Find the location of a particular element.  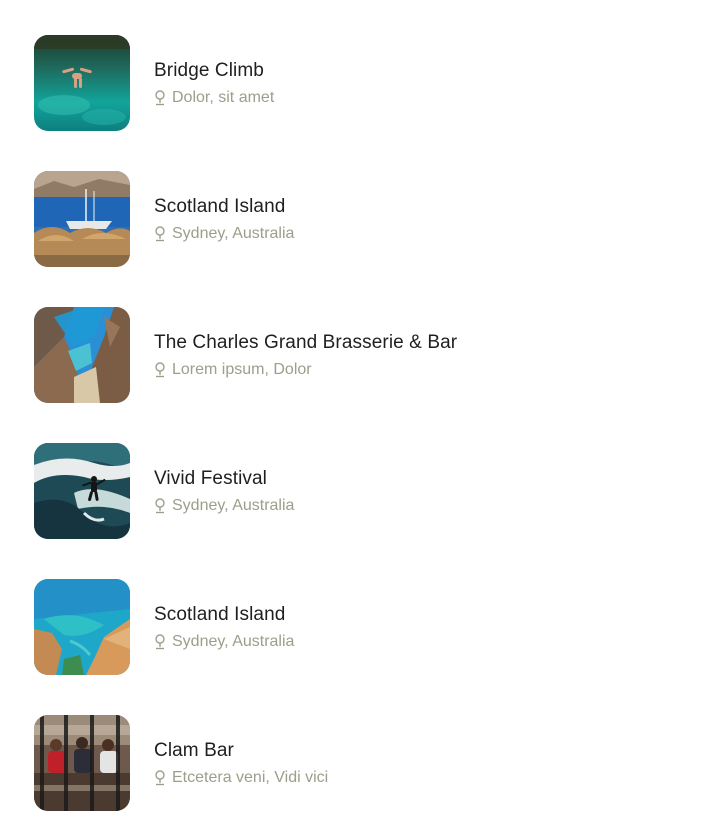

place-location: Dolor, sit amet is located at coordinates (214, 98).